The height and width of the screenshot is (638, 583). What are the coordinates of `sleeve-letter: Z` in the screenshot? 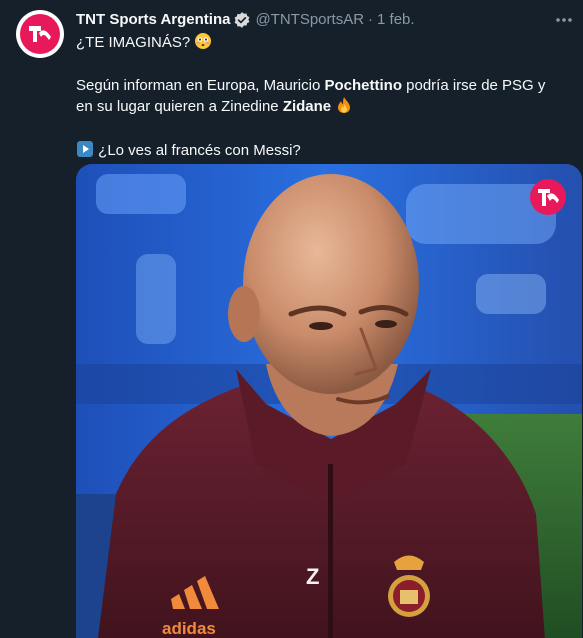 It's located at (312, 576).